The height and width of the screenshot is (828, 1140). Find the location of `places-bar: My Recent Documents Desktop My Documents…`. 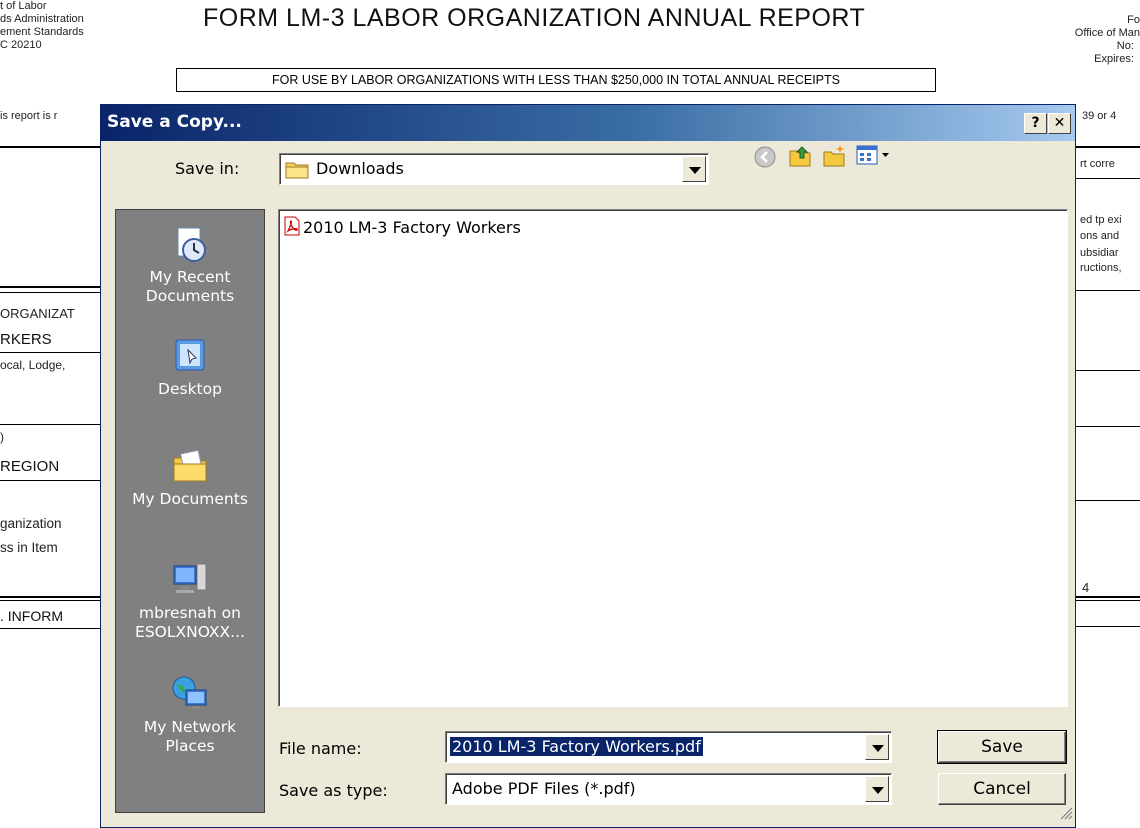

places-bar: My Recent Documents Desktop My Documents… is located at coordinates (190, 511).